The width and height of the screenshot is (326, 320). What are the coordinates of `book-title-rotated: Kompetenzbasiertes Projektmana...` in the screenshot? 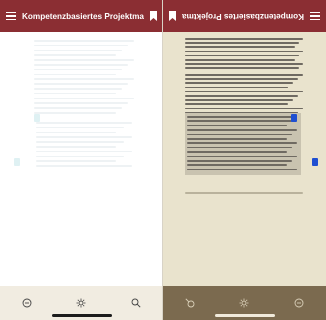 It's located at (243, 16).